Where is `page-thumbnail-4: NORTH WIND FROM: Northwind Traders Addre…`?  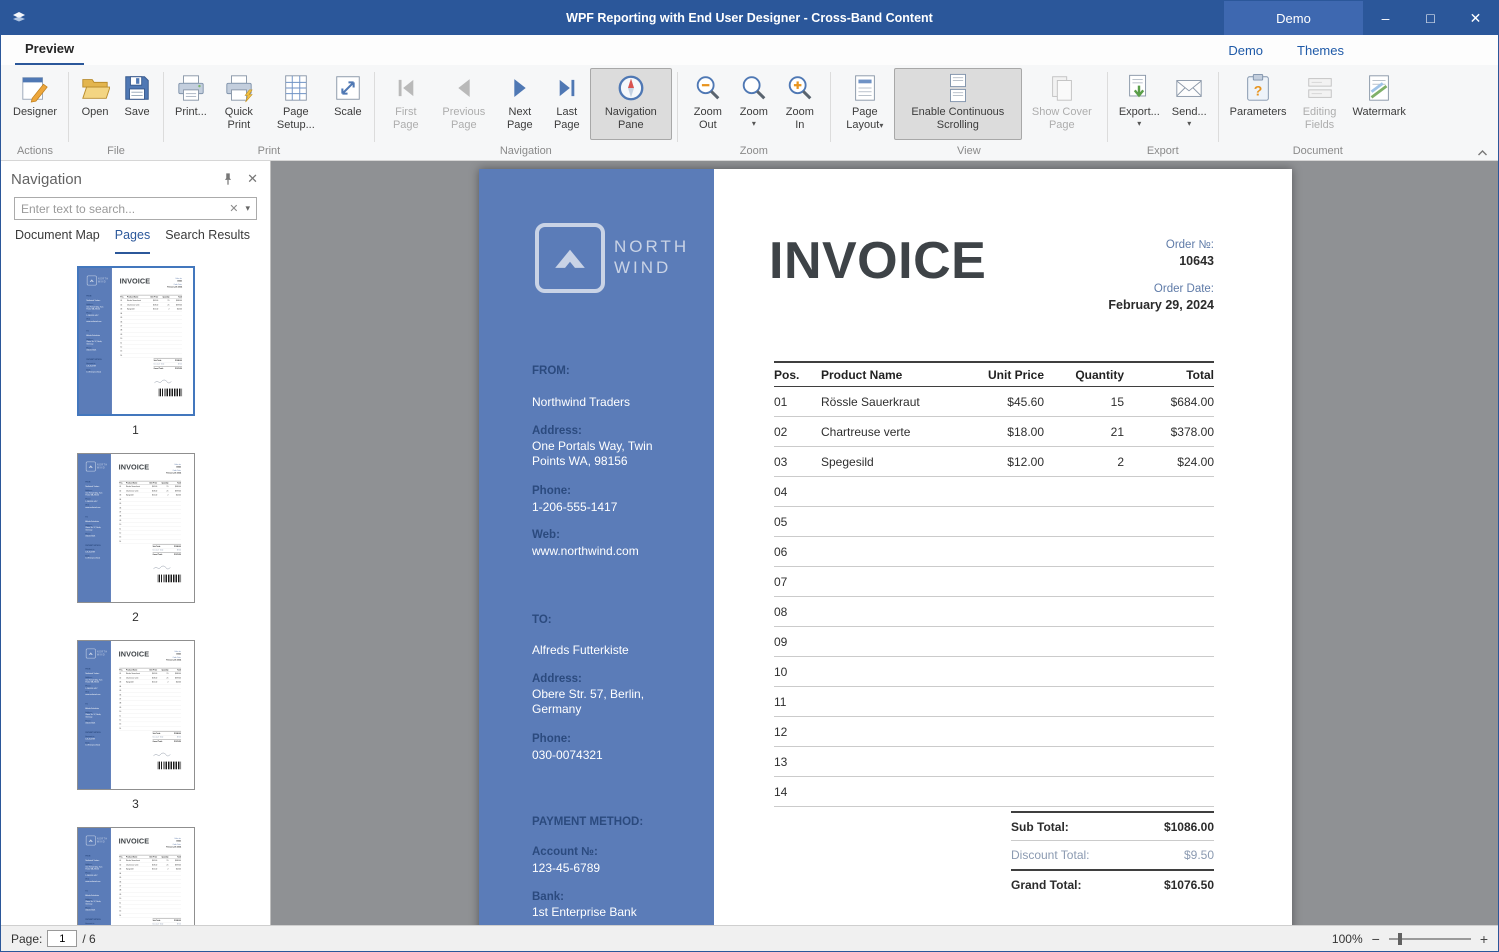
page-thumbnail-4: NORTH WIND FROM: Northwind Traders Addre… is located at coordinates (135, 876).